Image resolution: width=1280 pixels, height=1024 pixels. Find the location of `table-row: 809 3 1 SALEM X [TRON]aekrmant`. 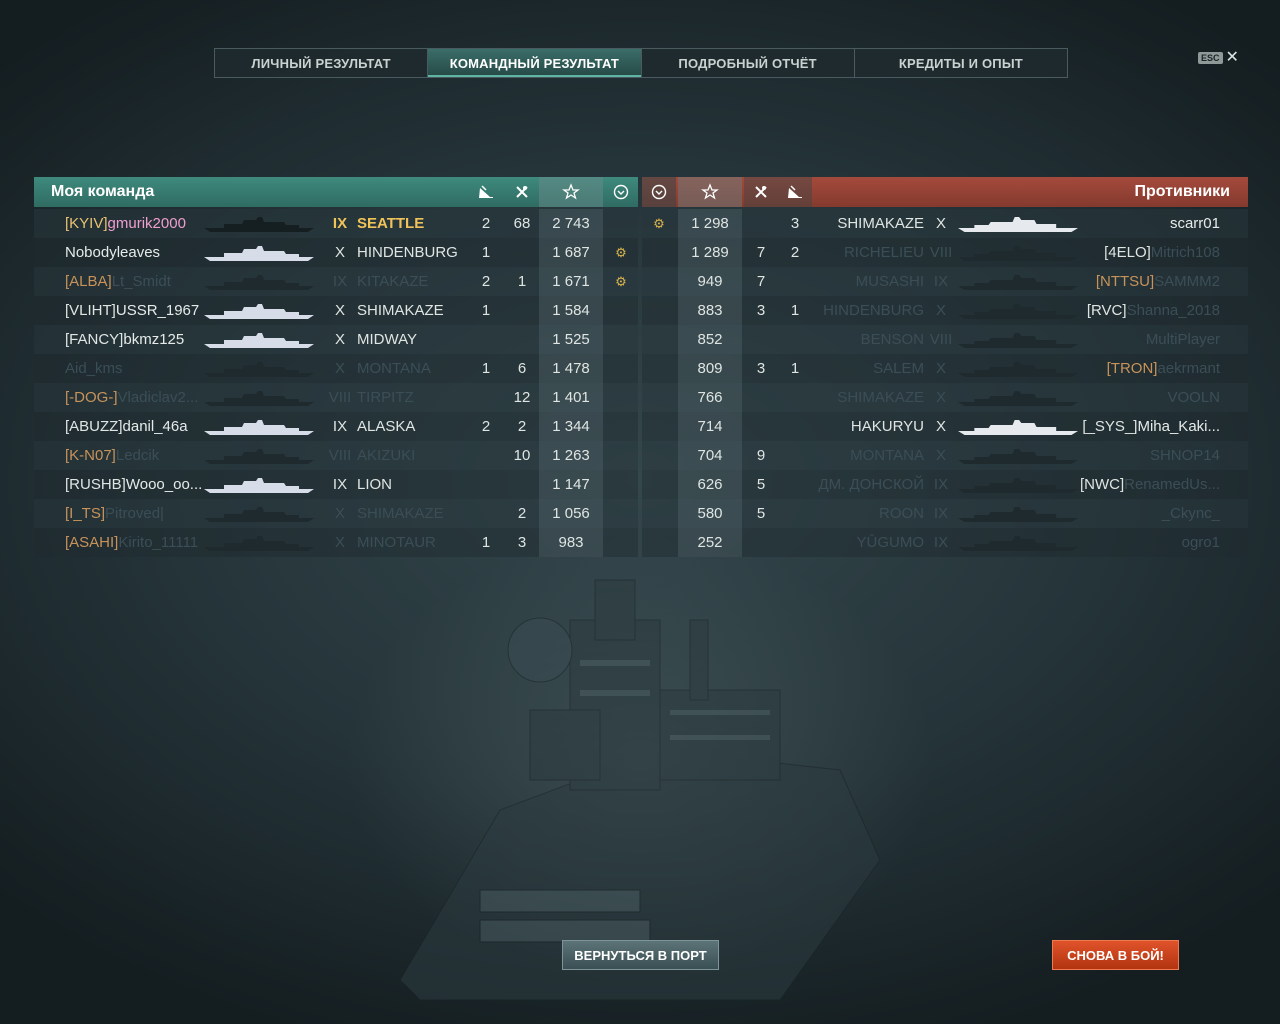

table-row: 809 3 1 SALEM X [TRON]aekrmant is located at coordinates (945, 368).